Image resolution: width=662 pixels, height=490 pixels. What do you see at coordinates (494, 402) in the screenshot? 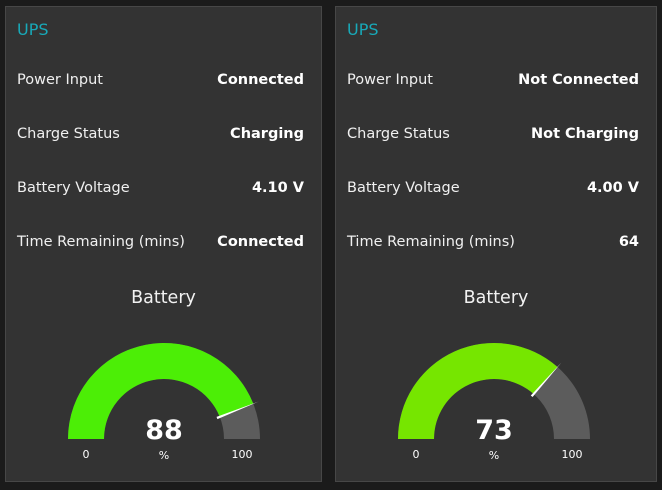
I see `battery-gauge: 73 % 0 100` at bounding box center [494, 402].